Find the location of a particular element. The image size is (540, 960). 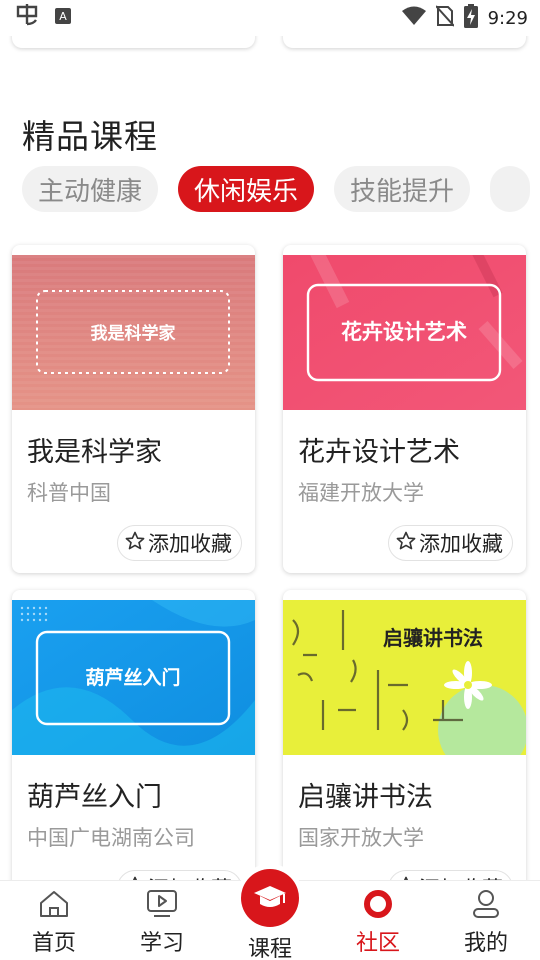

banner-text: 葫芦丝入门 is located at coordinates (132, 677).